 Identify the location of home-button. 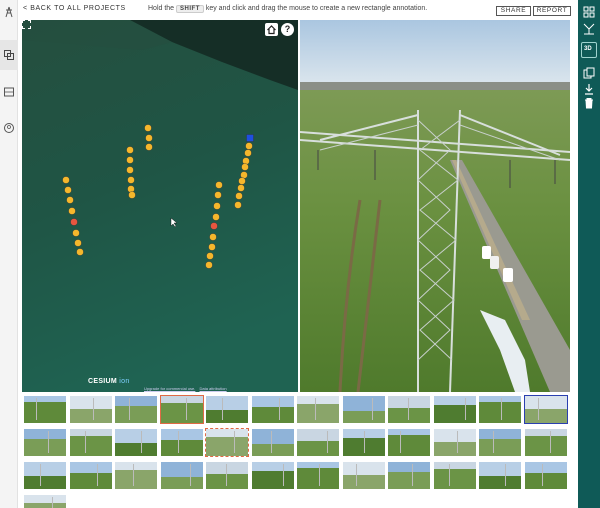
(271, 29).